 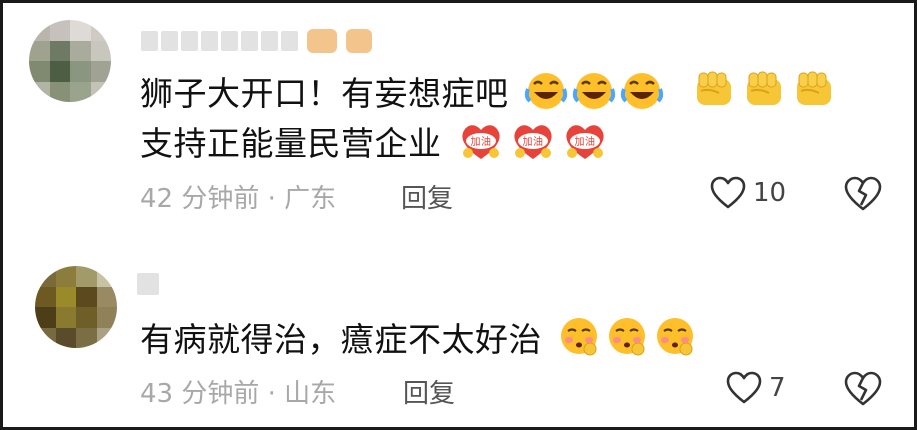 What do you see at coordinates (341, 339) in the screenshot?
I see `comment-text: 有病就得治，癔症不太好治` at bounding box center [341, 339].